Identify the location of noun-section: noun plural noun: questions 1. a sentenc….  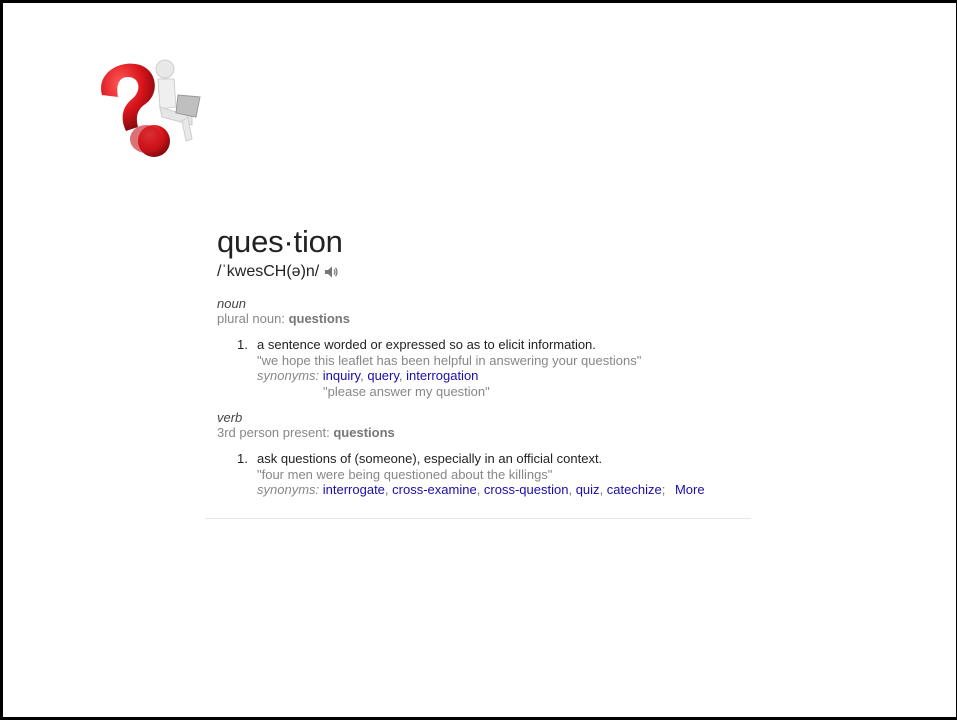
(487, 347).